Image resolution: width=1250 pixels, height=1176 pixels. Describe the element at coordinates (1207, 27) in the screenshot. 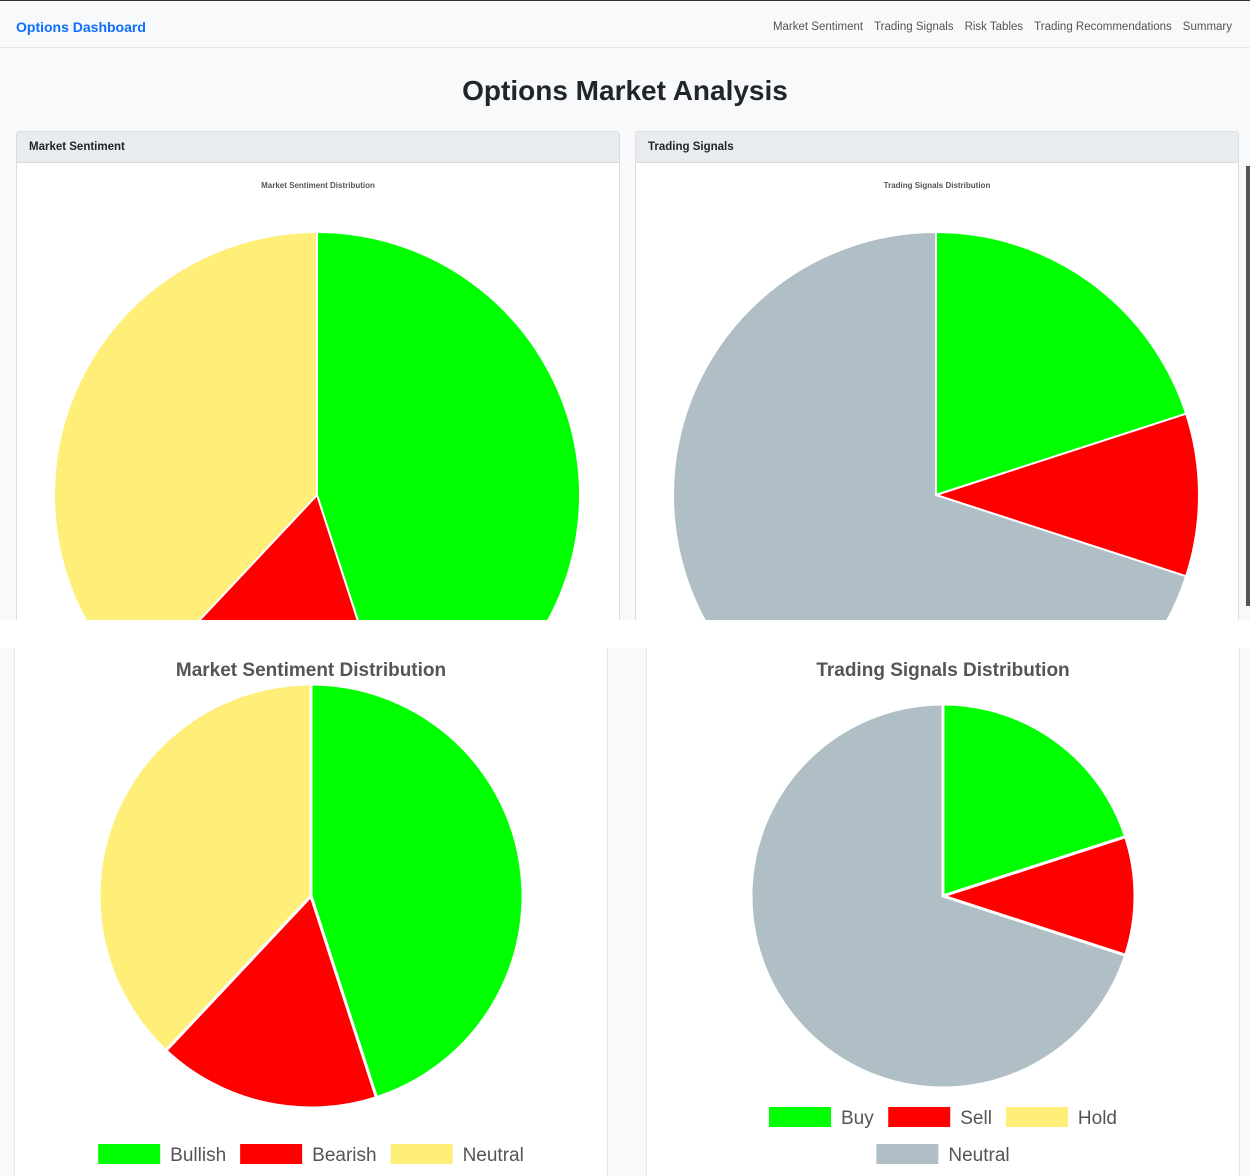

I see `nav-summary: Summary` at that location.